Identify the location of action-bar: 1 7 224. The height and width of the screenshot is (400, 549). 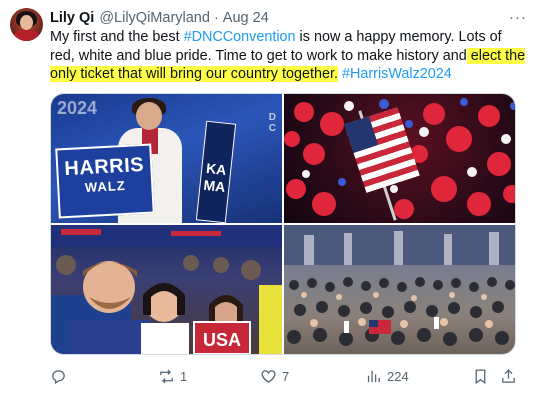
(285, 377).